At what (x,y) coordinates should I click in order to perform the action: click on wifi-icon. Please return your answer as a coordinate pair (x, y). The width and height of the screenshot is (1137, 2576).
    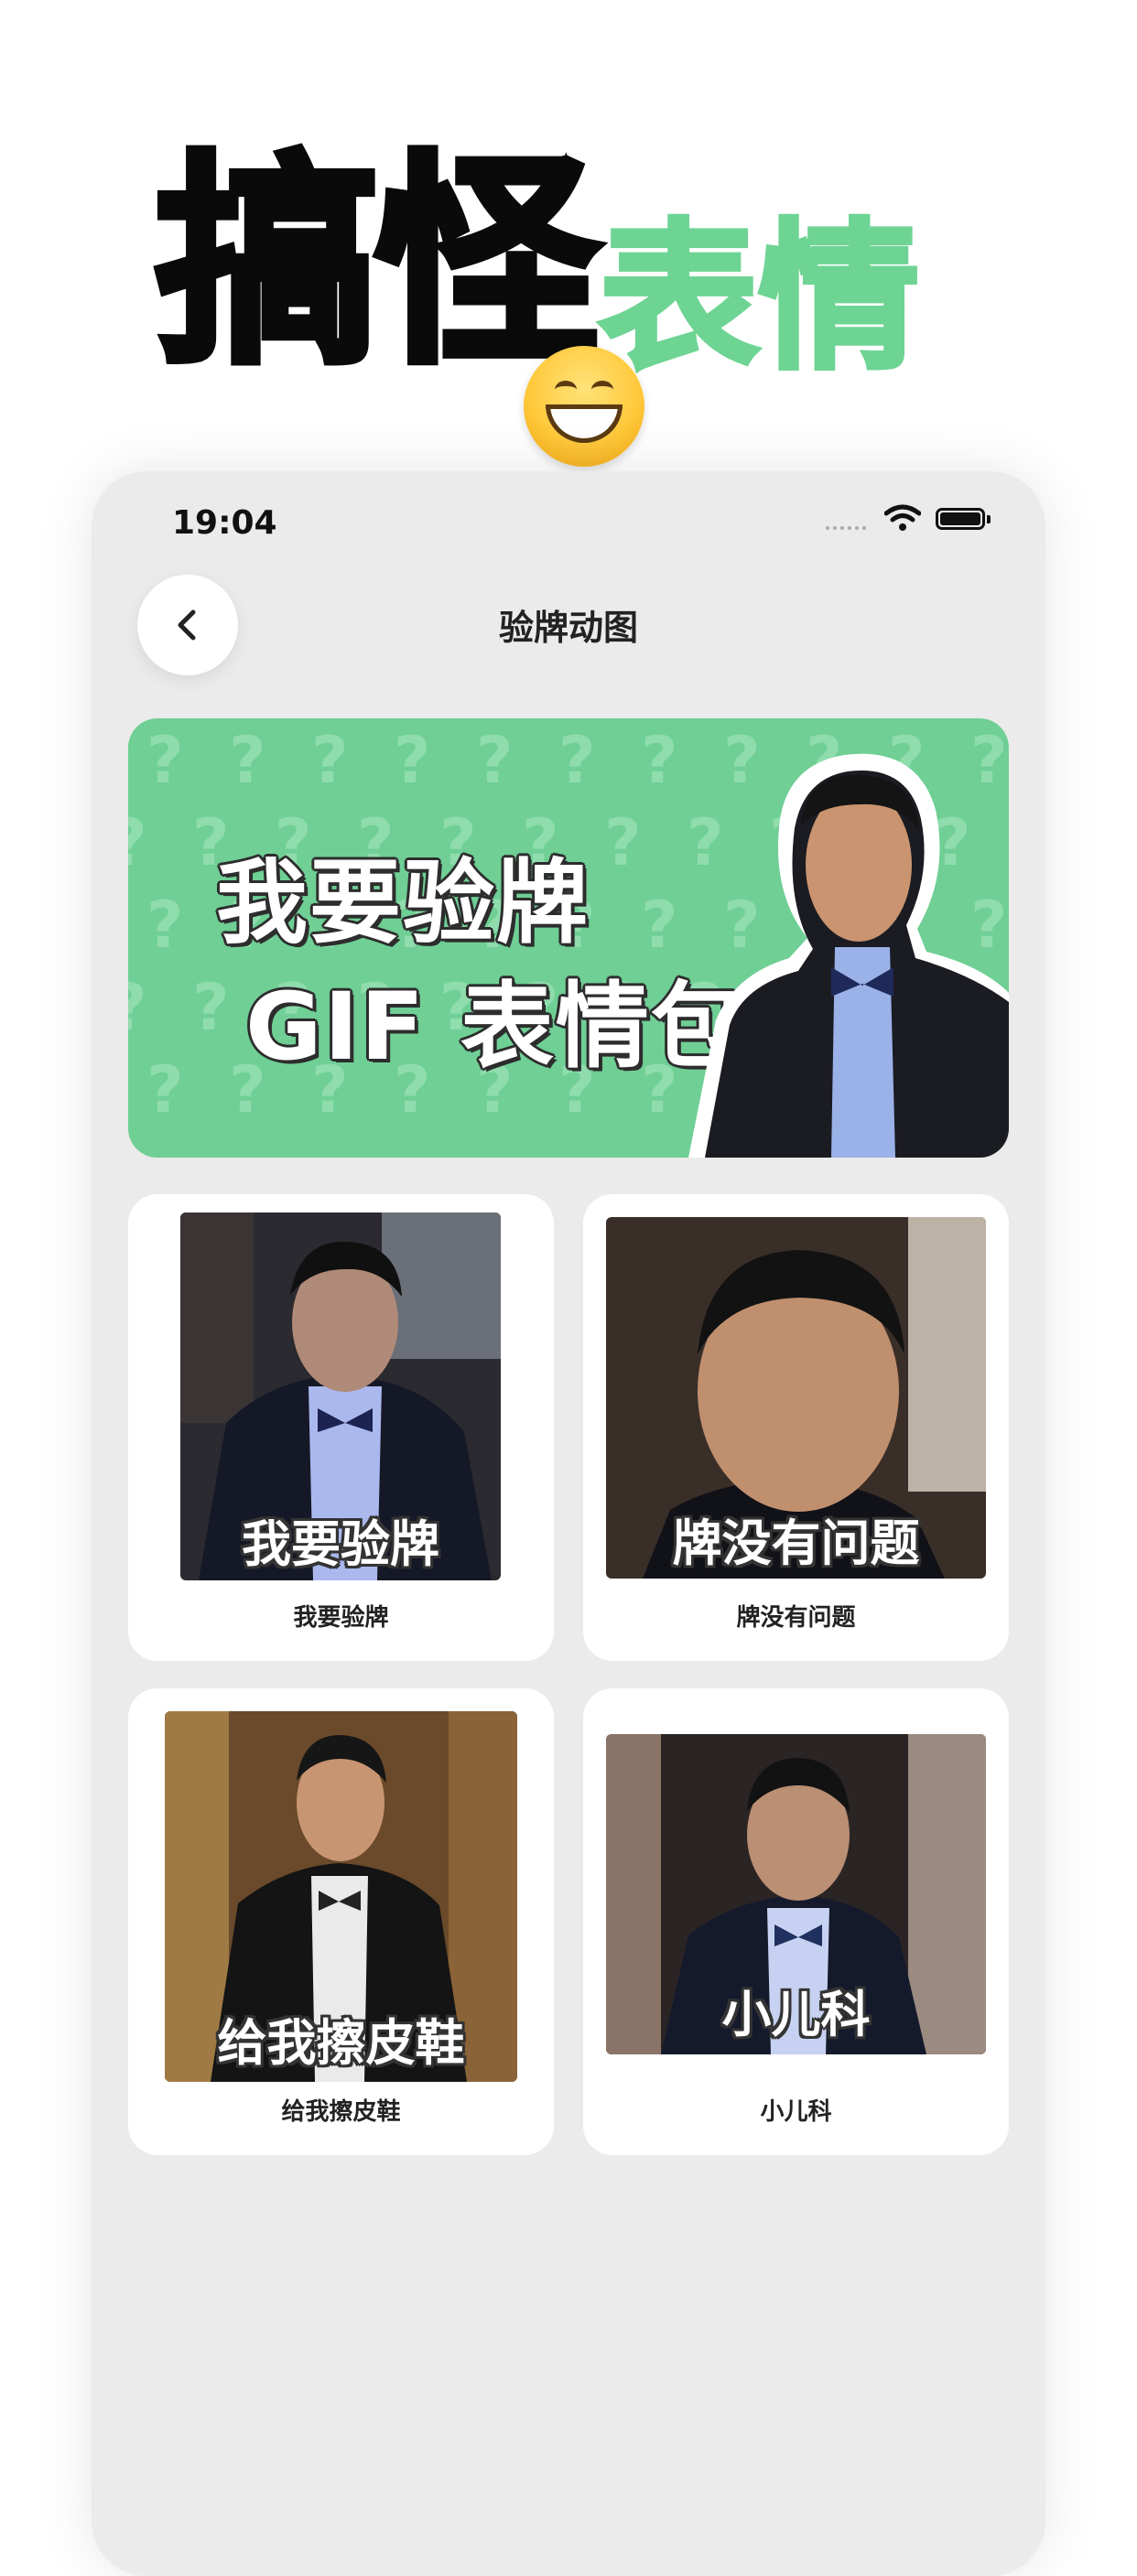
    Looking at the image, I should click on (903, 518).